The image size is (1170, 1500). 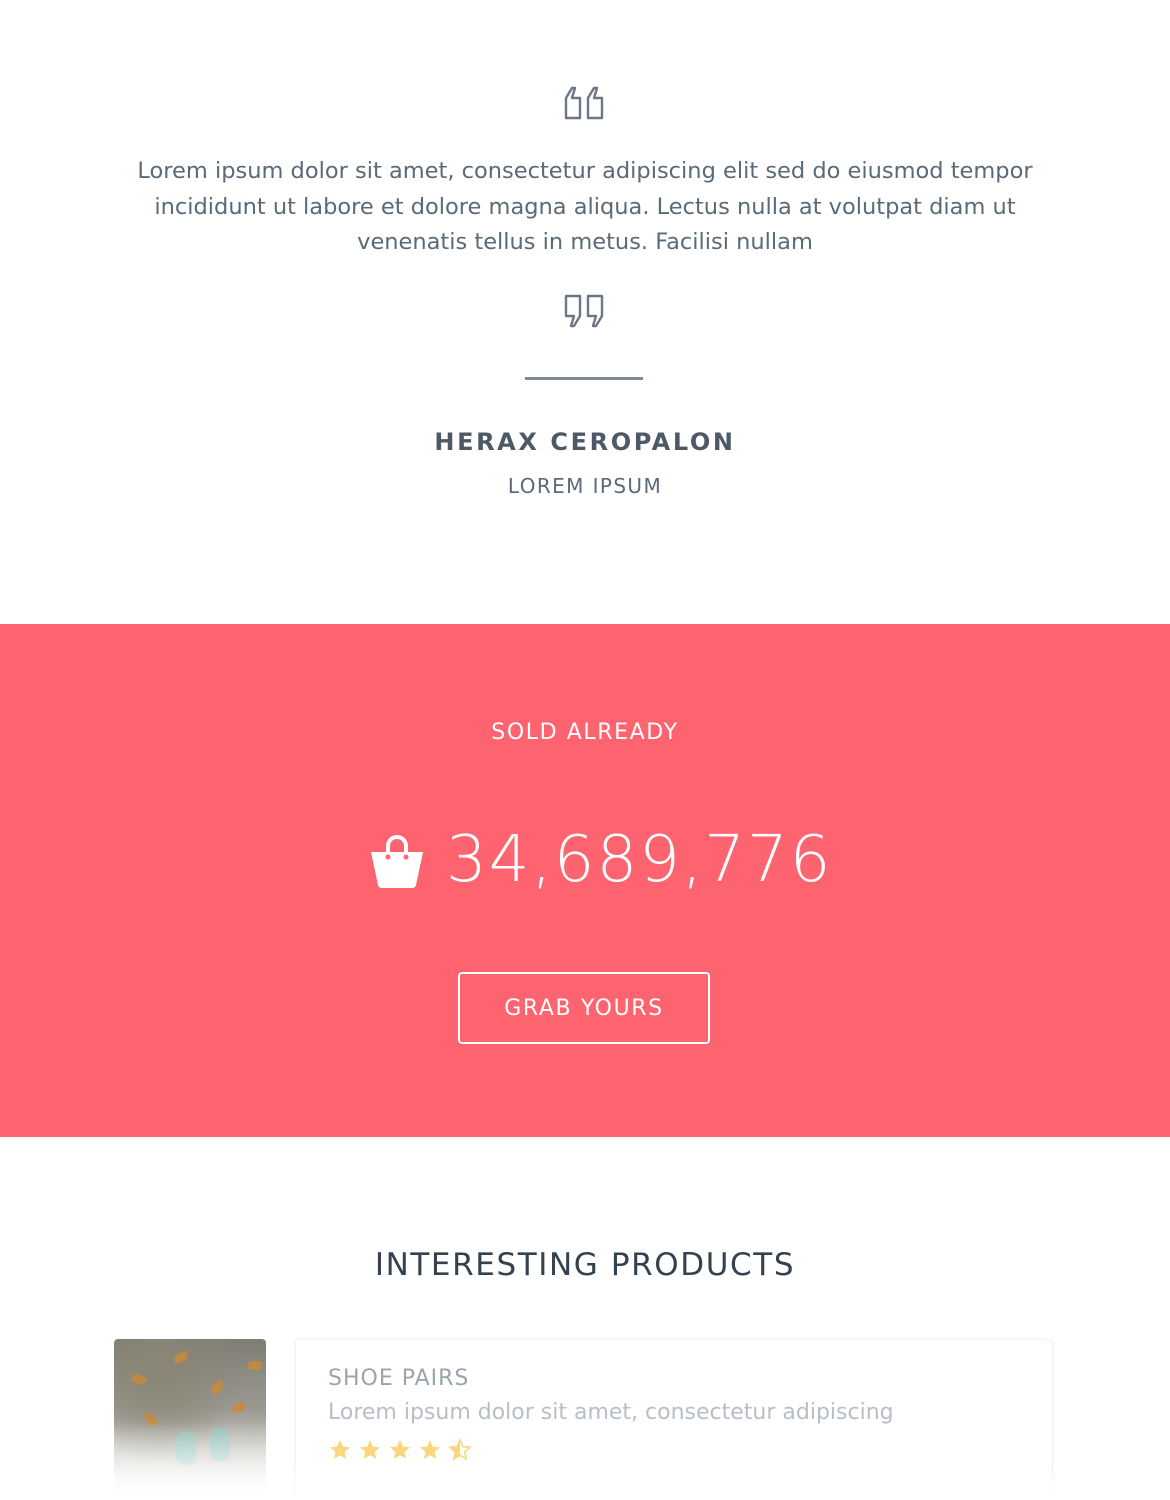 I want to click on quote-open-icon, so click(x=584, y=103).